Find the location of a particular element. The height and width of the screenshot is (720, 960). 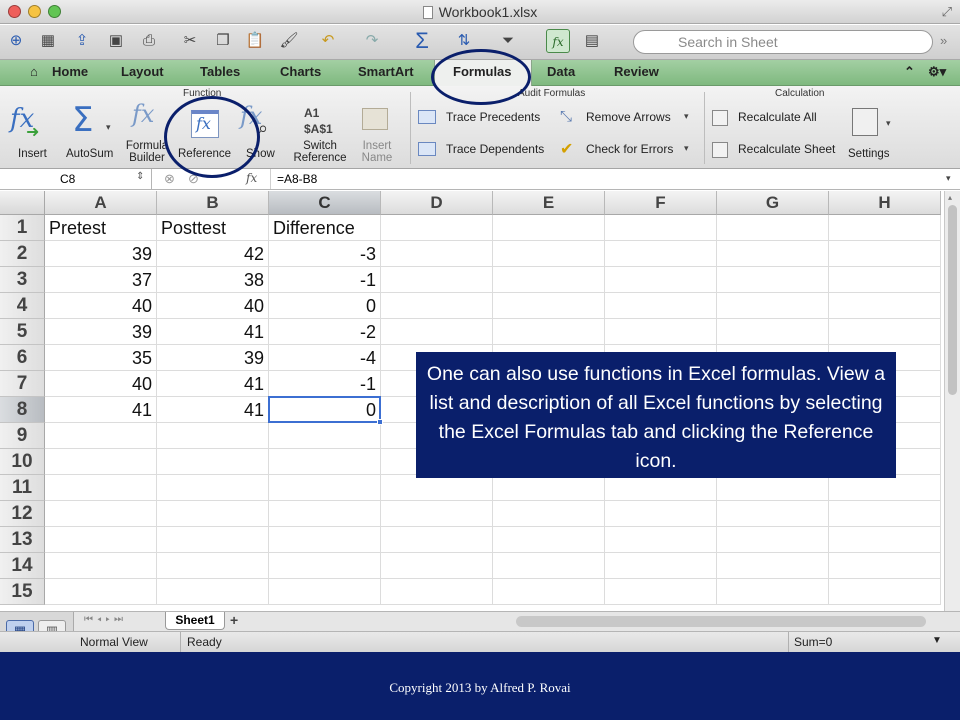

column-header-g: G is located at coordinates (773, 203).